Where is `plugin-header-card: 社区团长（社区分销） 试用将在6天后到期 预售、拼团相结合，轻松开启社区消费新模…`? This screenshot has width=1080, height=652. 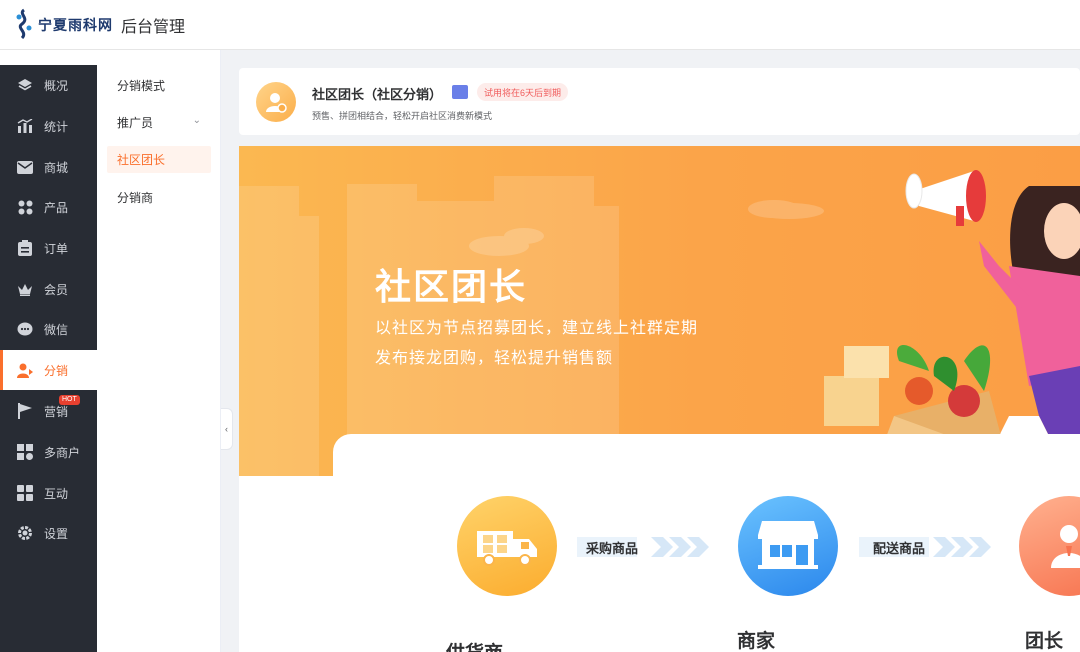 plugin-header-card: 社区团长（社区分销） 试用将在6天后到期 预售、拼团相结合，轻松开启社区消费新模… is located at coordinates (659, 101).